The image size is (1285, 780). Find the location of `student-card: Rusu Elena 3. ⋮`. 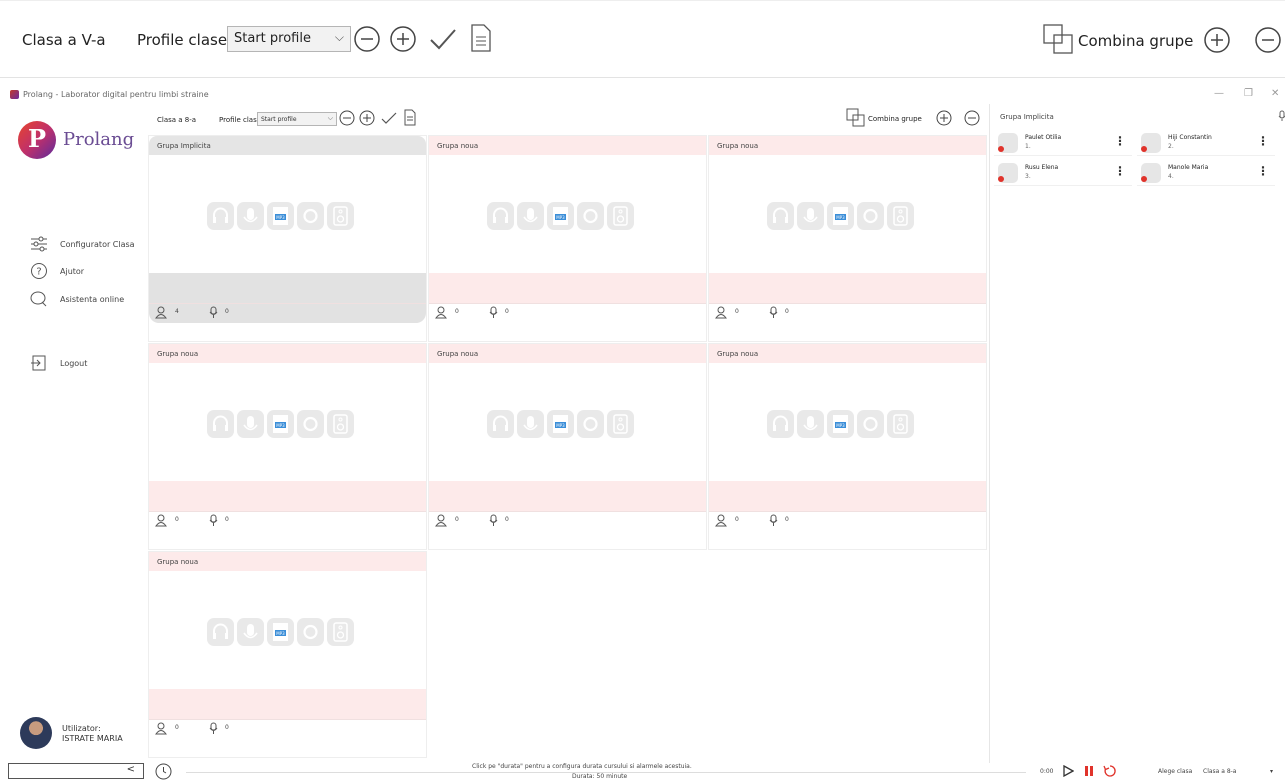

student-card: Rusu Elena 3. ⋮ is located at coordinates (1063, 174).